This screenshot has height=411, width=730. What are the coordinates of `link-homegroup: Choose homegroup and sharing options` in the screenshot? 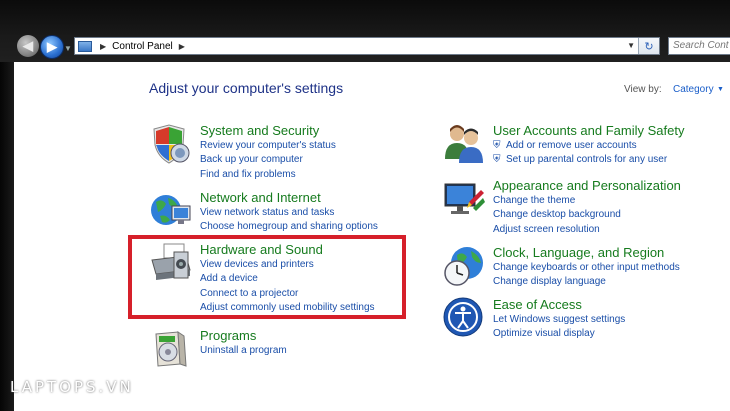 It's located at (289, 227).